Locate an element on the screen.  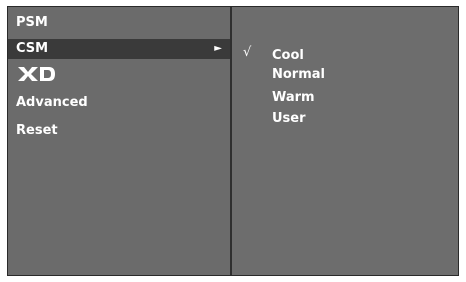
submenu-item-label: User is located at coordinates (289, 118).